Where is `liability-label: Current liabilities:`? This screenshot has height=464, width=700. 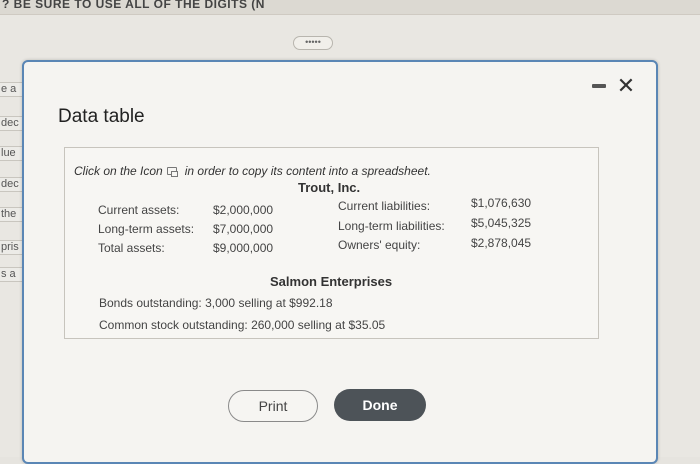 liability-label: Current liabilities: is located at coordinates (384, 206).